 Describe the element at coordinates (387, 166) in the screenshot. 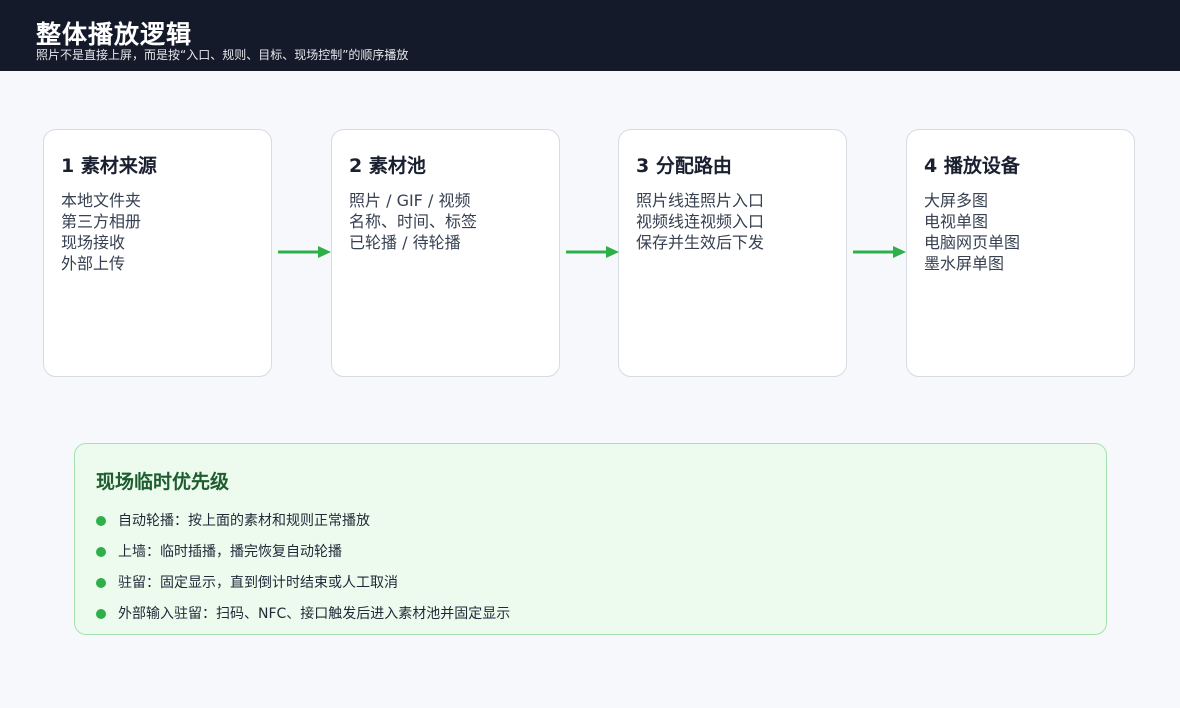

I see `card-title: 2 素材池` at that location.